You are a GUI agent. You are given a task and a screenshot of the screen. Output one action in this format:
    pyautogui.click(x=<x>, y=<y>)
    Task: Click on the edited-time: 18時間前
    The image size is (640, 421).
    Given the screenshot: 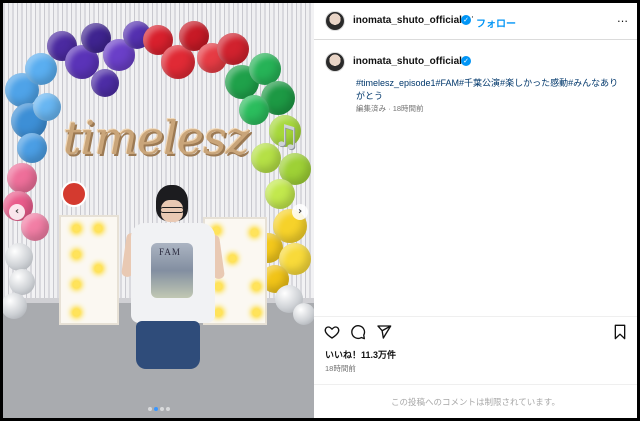 What is the action you would take?
    pyautogui.click(x=408, y=108)
    